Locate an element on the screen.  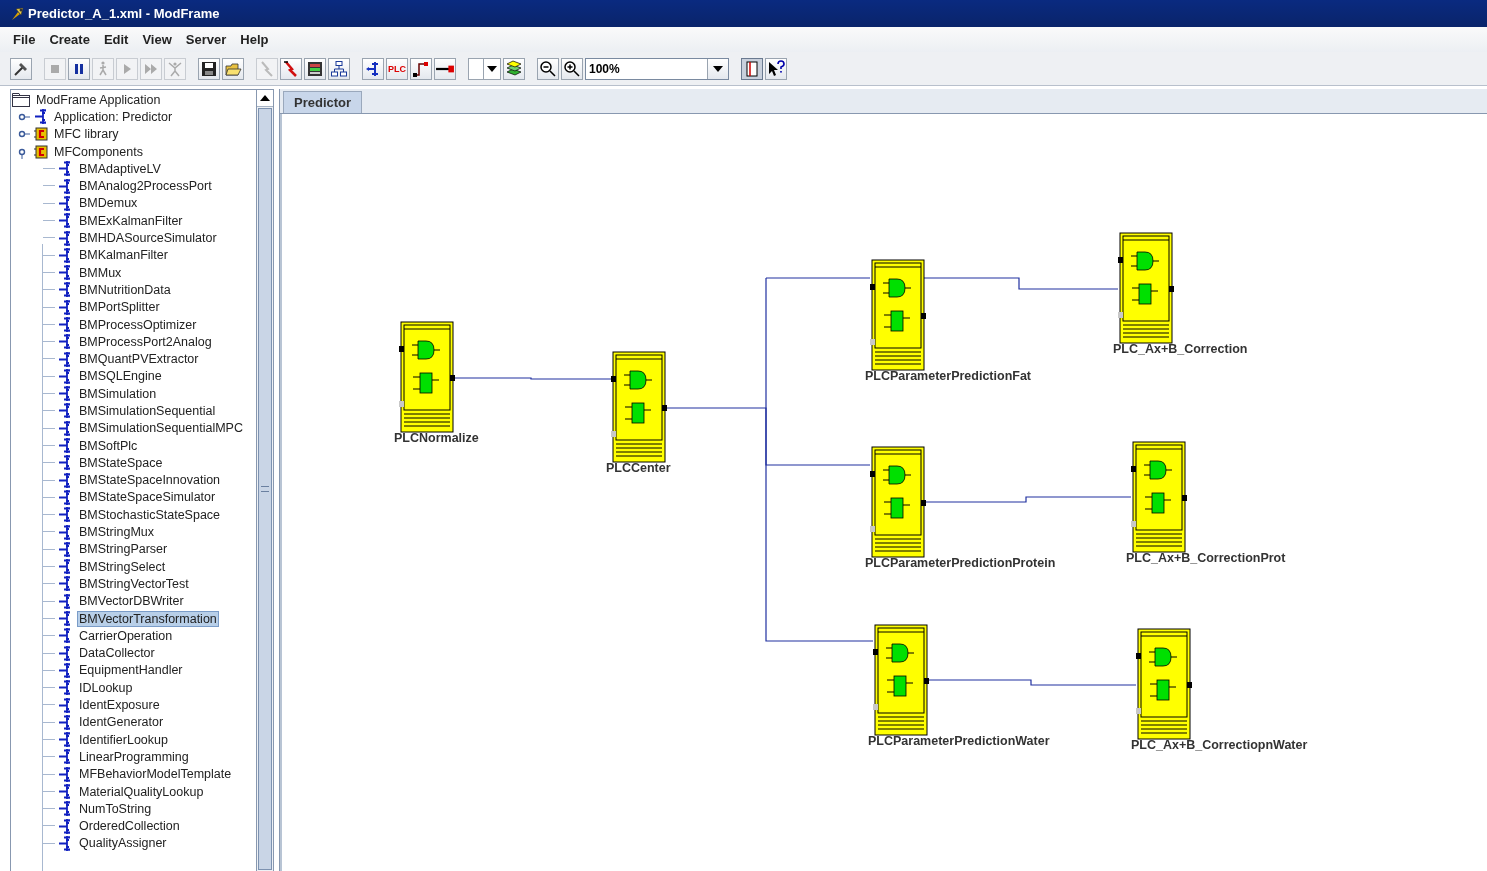
hierarchy-icon is located at coordinates (339, 68).